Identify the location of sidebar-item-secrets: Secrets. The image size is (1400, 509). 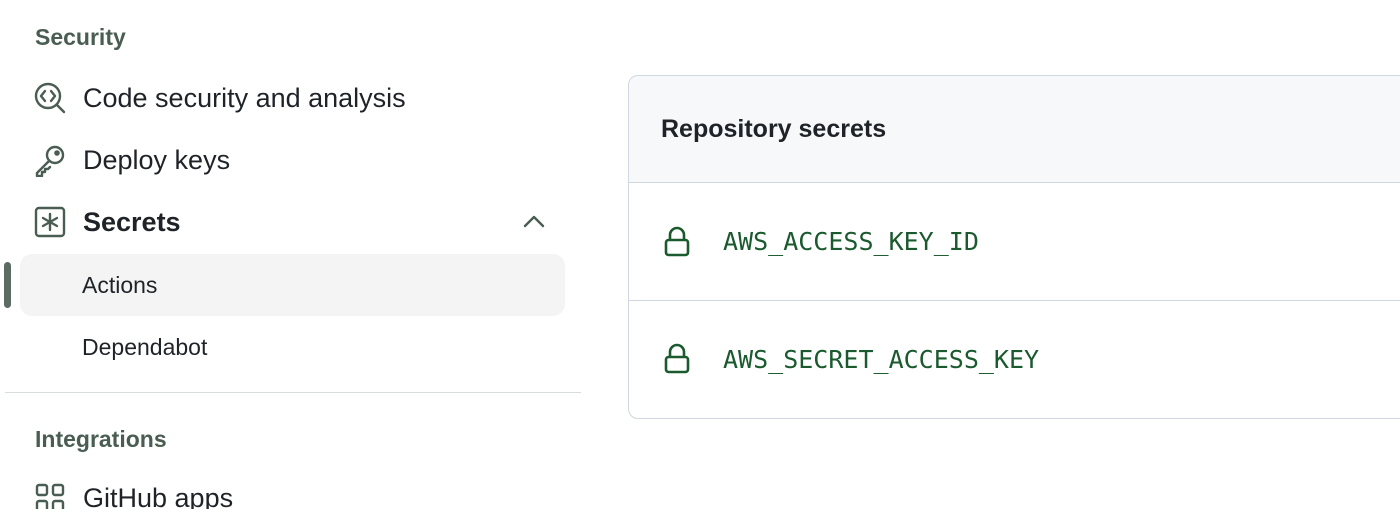
(292, 222).